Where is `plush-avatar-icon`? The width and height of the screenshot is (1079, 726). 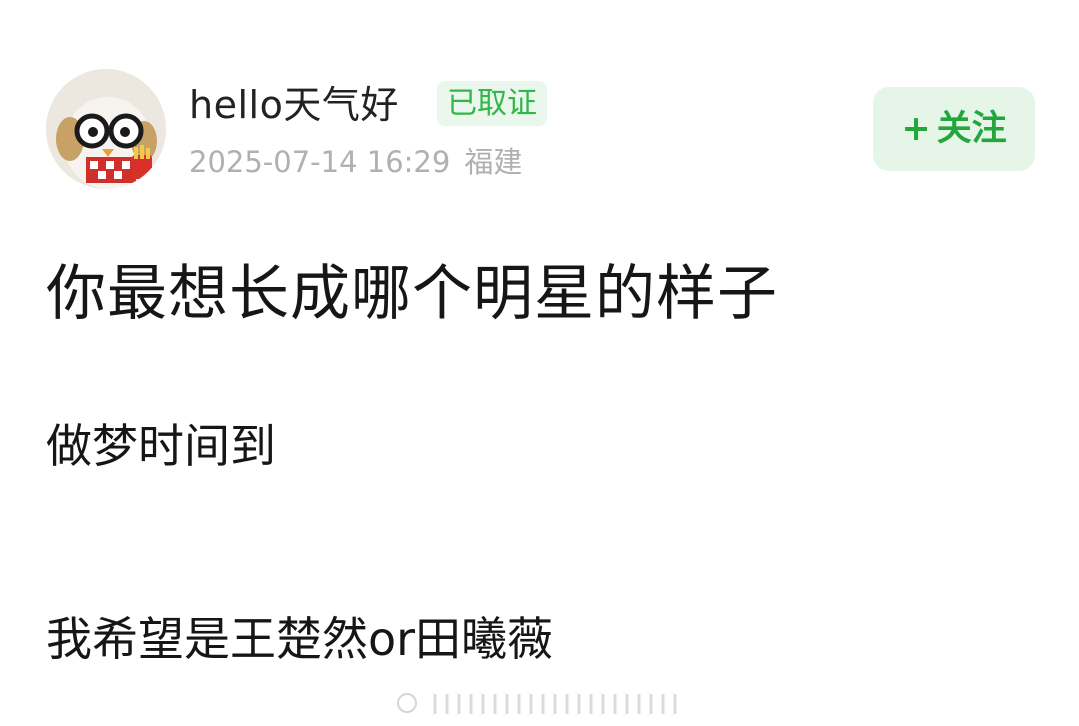
plush-avatar-icon is located at coordinates (106, 129).